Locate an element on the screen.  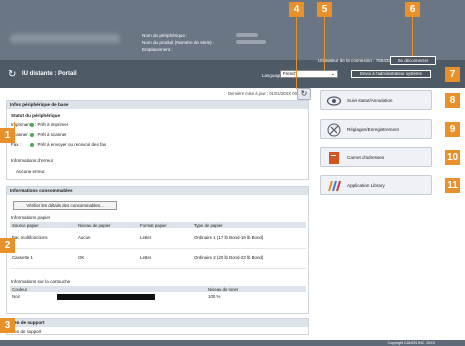
panel-title: Infos périphérique de base is located at coordinates (157, 105).